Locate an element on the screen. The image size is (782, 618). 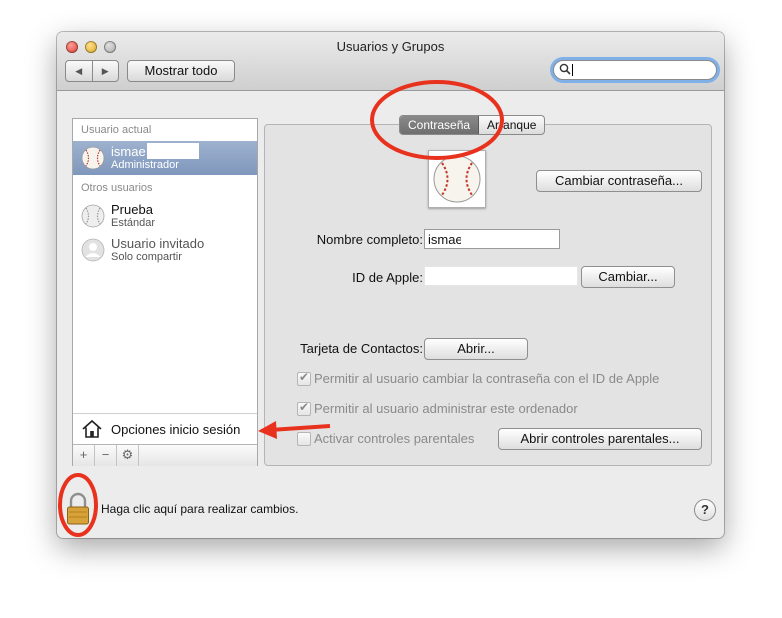
user-item-prueba: Prueba Estándar is located at coordinates (165, 216).